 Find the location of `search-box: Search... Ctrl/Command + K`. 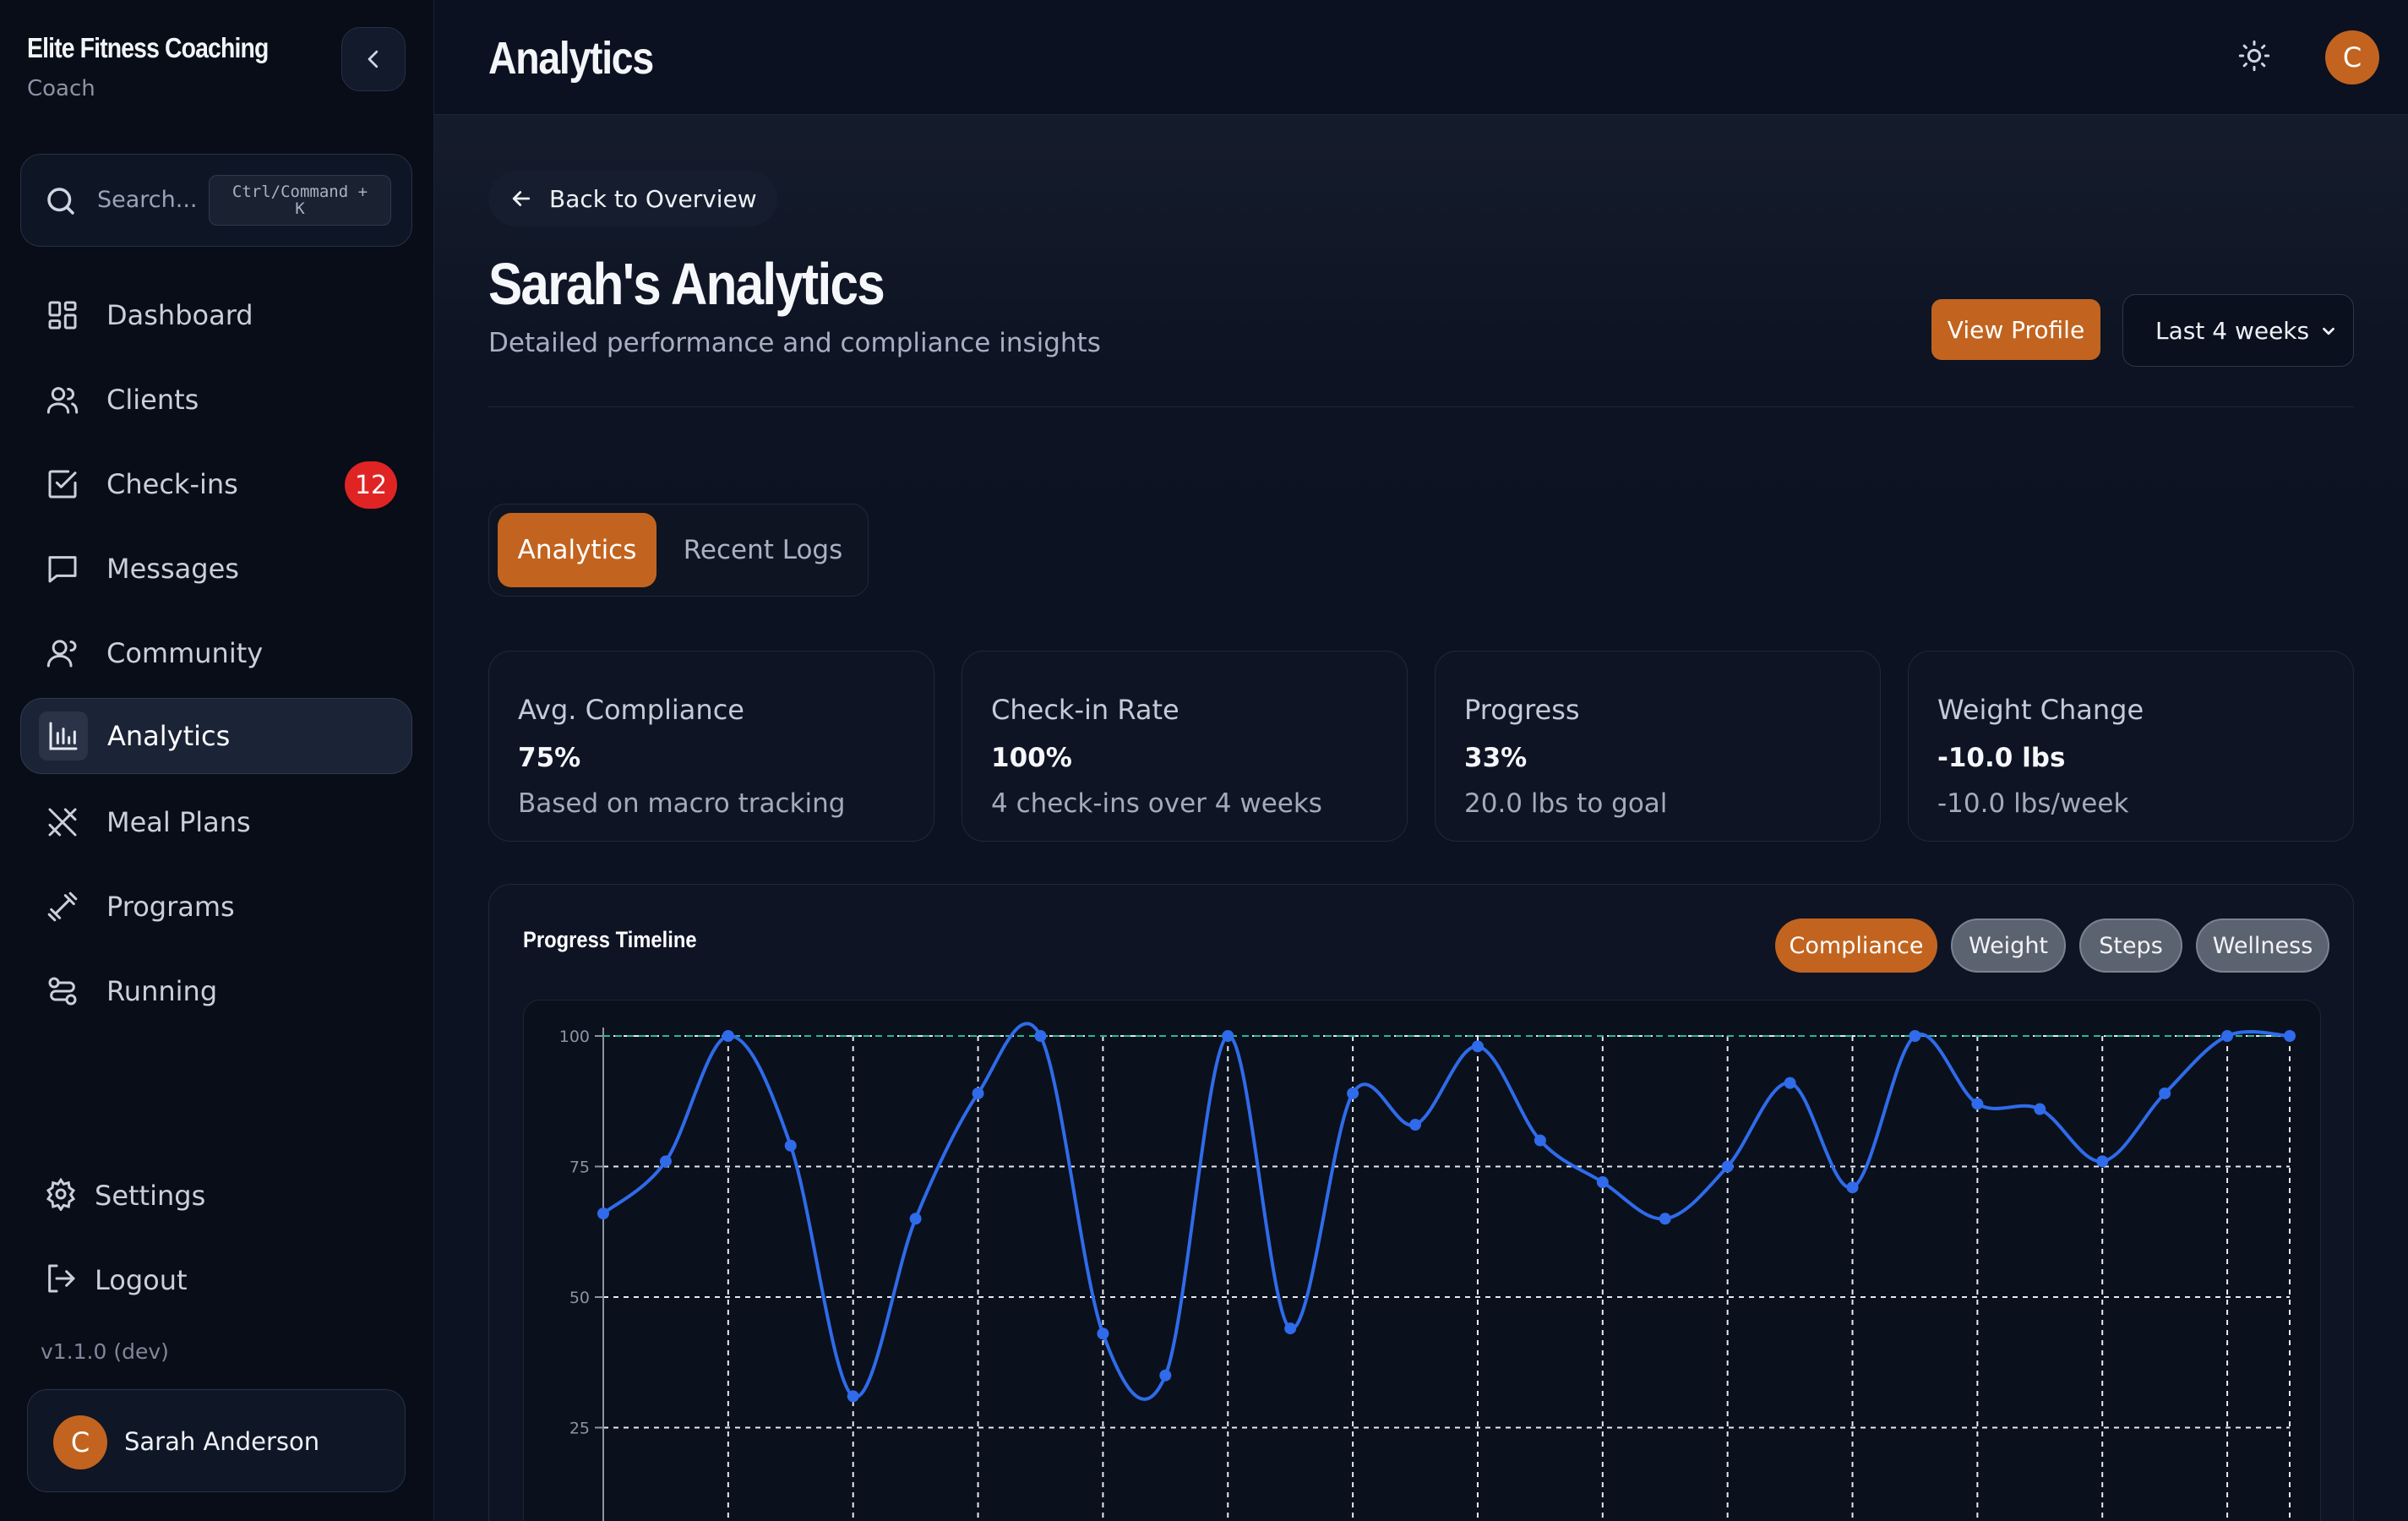

search-box: Search... Ctrl/Command + K is located at coordinates (216, 200).